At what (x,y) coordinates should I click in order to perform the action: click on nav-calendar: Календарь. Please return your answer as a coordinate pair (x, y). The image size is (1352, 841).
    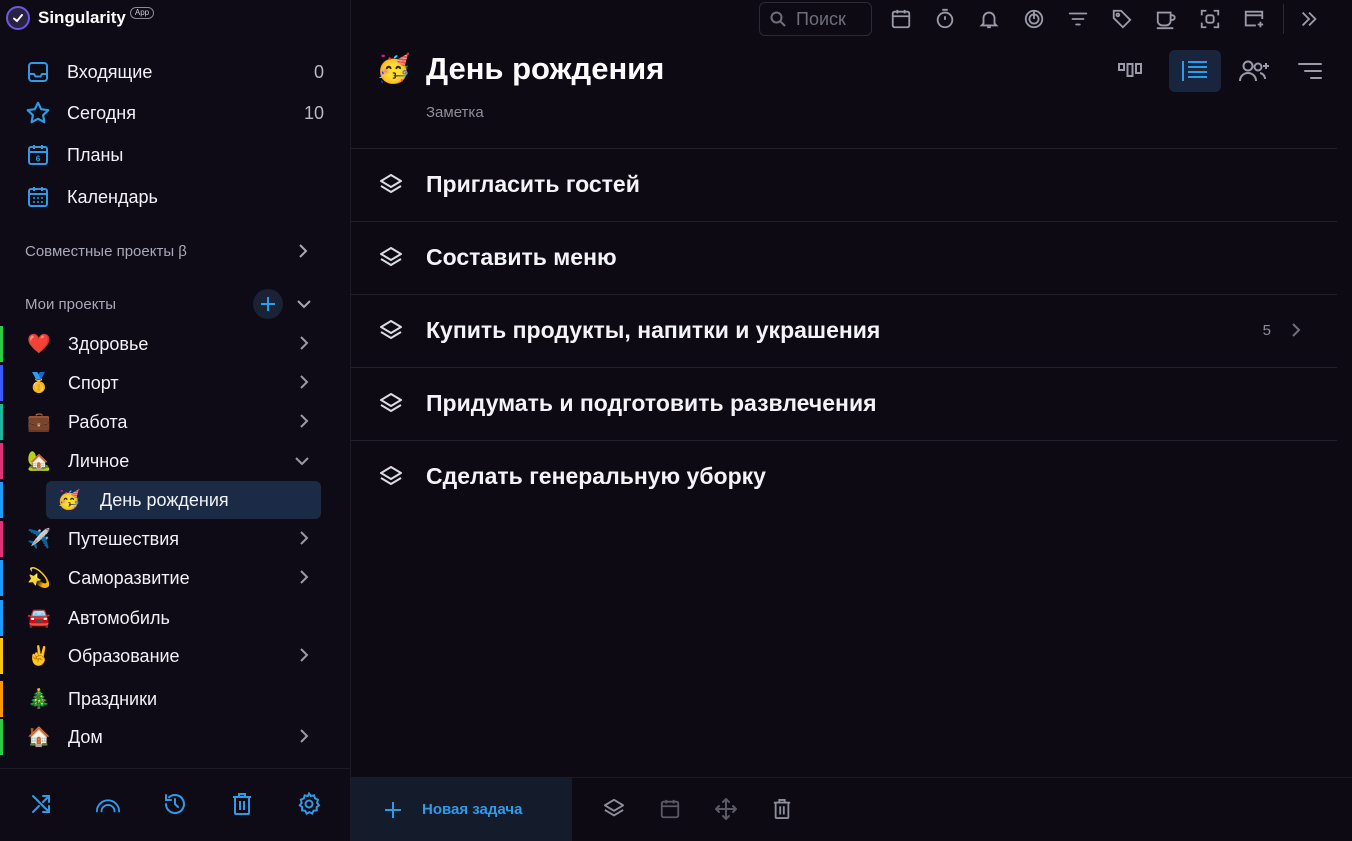
    Looking at the image, I should click on (175, 197).